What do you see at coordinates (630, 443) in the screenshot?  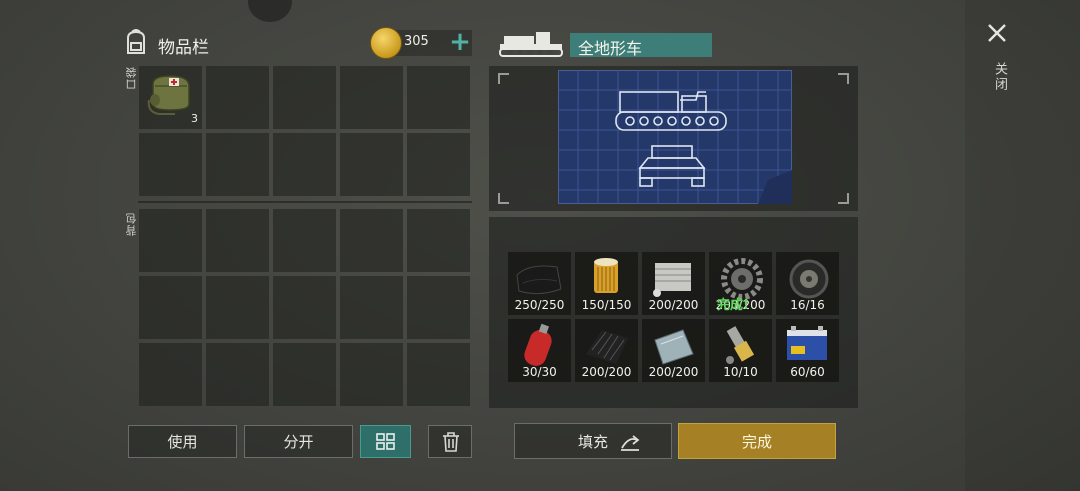 I see `fill-arrow-icon` at bounding box center [630, 443].